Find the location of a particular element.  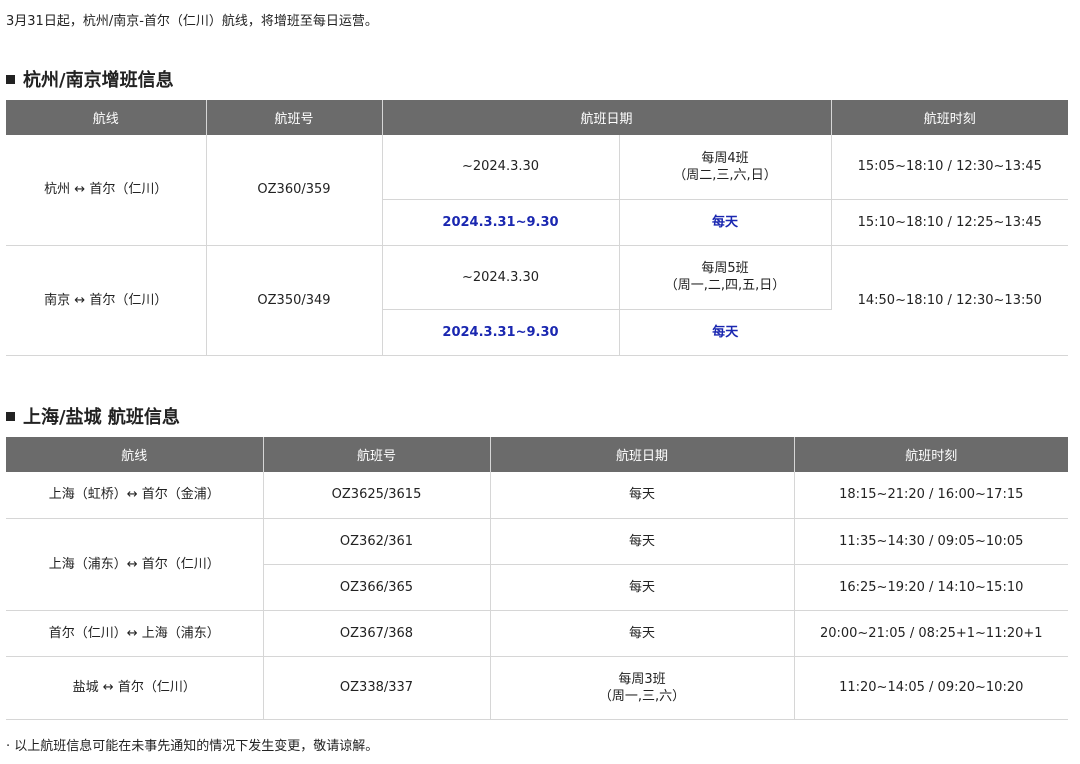

footnote: · 以上航班信息可能在未事先通知的情况下发生变更，敬请谅解。 is located at coordinates (192, 746).